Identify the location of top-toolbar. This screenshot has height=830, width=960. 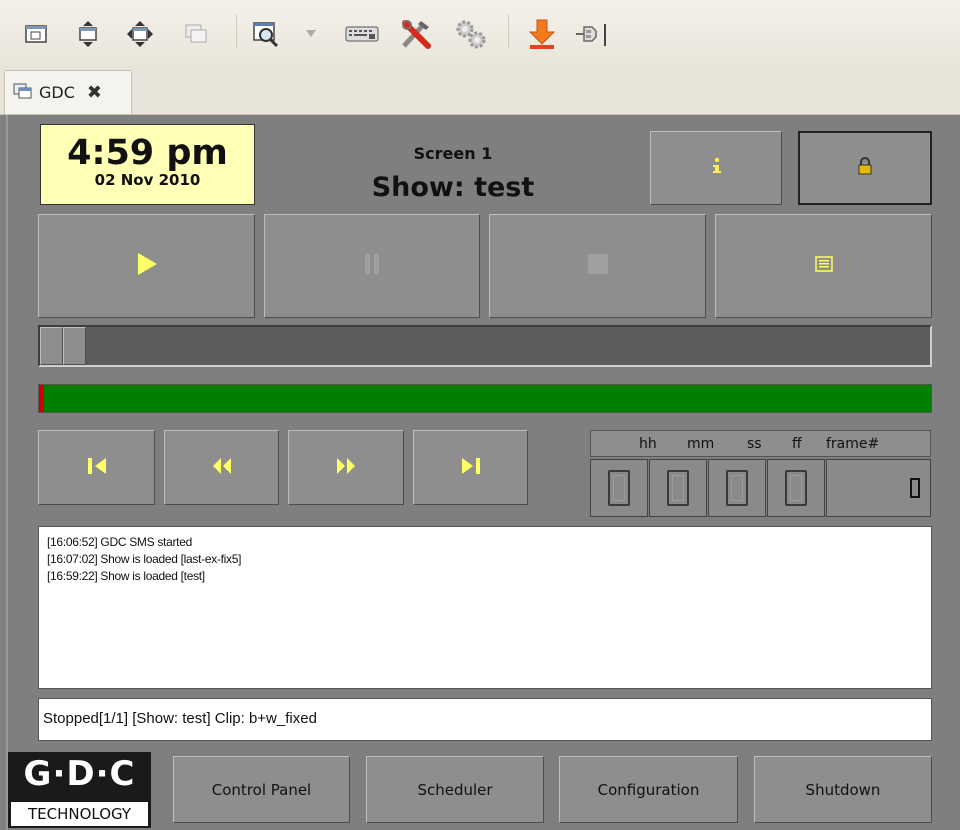
(480, 33).